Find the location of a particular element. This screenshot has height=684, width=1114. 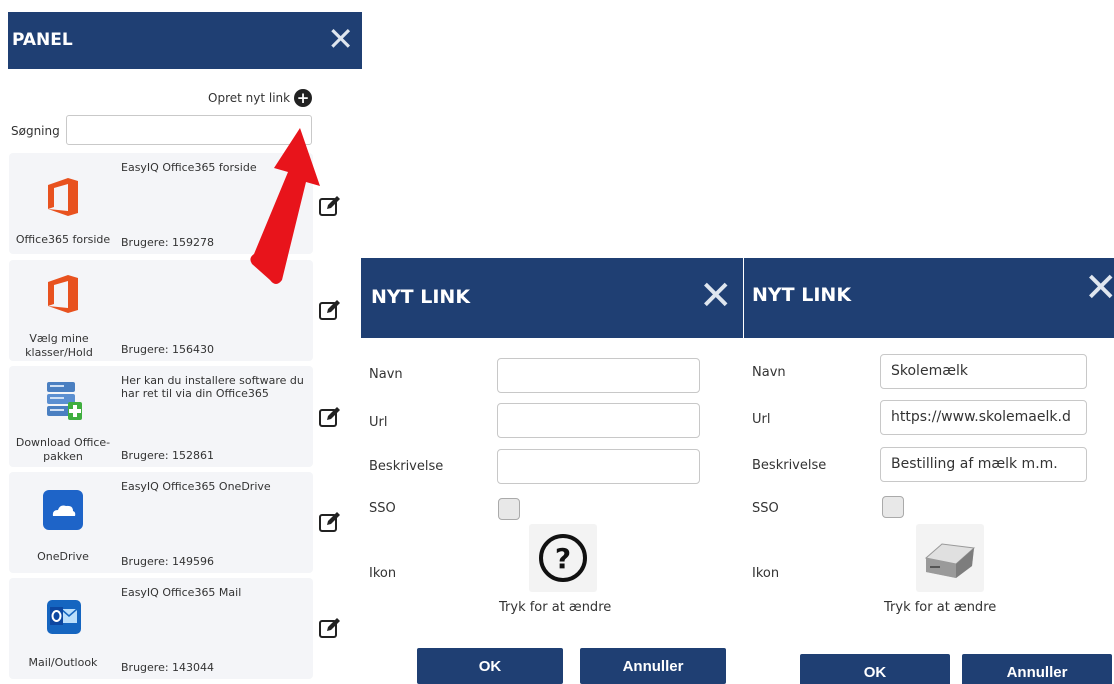

link-description: EasyIQ Office365 Mail is located at coordinates (181, 592).